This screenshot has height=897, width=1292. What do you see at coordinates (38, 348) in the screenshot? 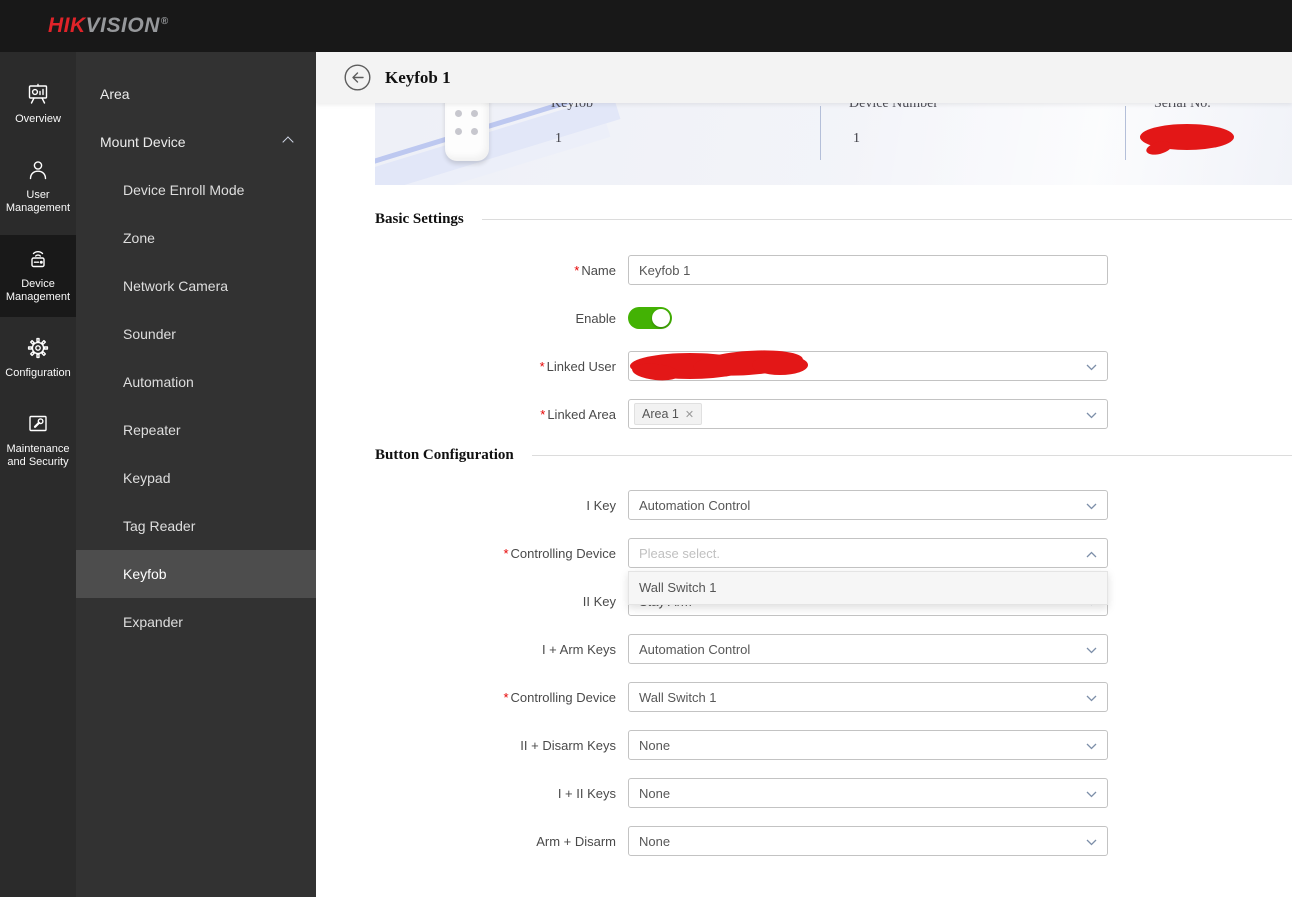
I see `gear-icon` at bounding box center [38, 348].